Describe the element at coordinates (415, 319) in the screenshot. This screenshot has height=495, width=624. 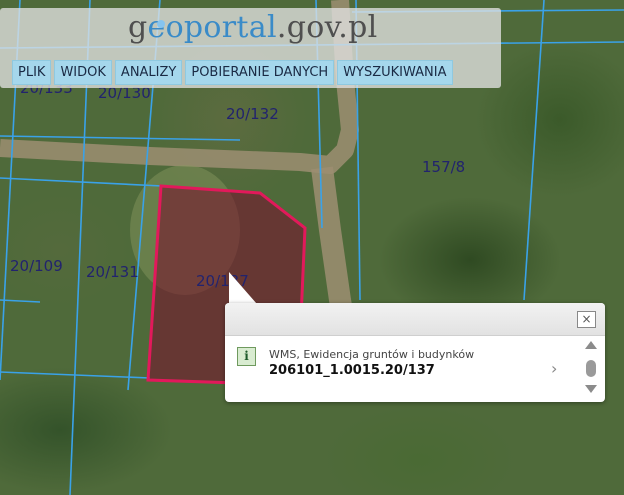
I see `popup-header: ×` at that location.